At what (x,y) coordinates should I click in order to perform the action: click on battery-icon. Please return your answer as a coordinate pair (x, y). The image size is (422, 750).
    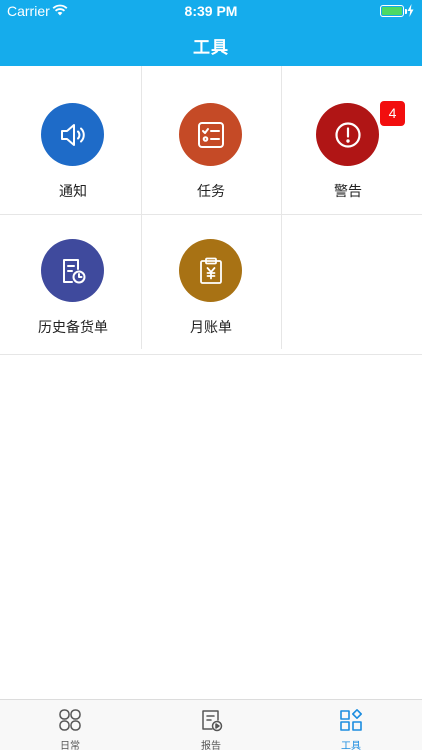
    Looking at the image, I should click on (393, 11).